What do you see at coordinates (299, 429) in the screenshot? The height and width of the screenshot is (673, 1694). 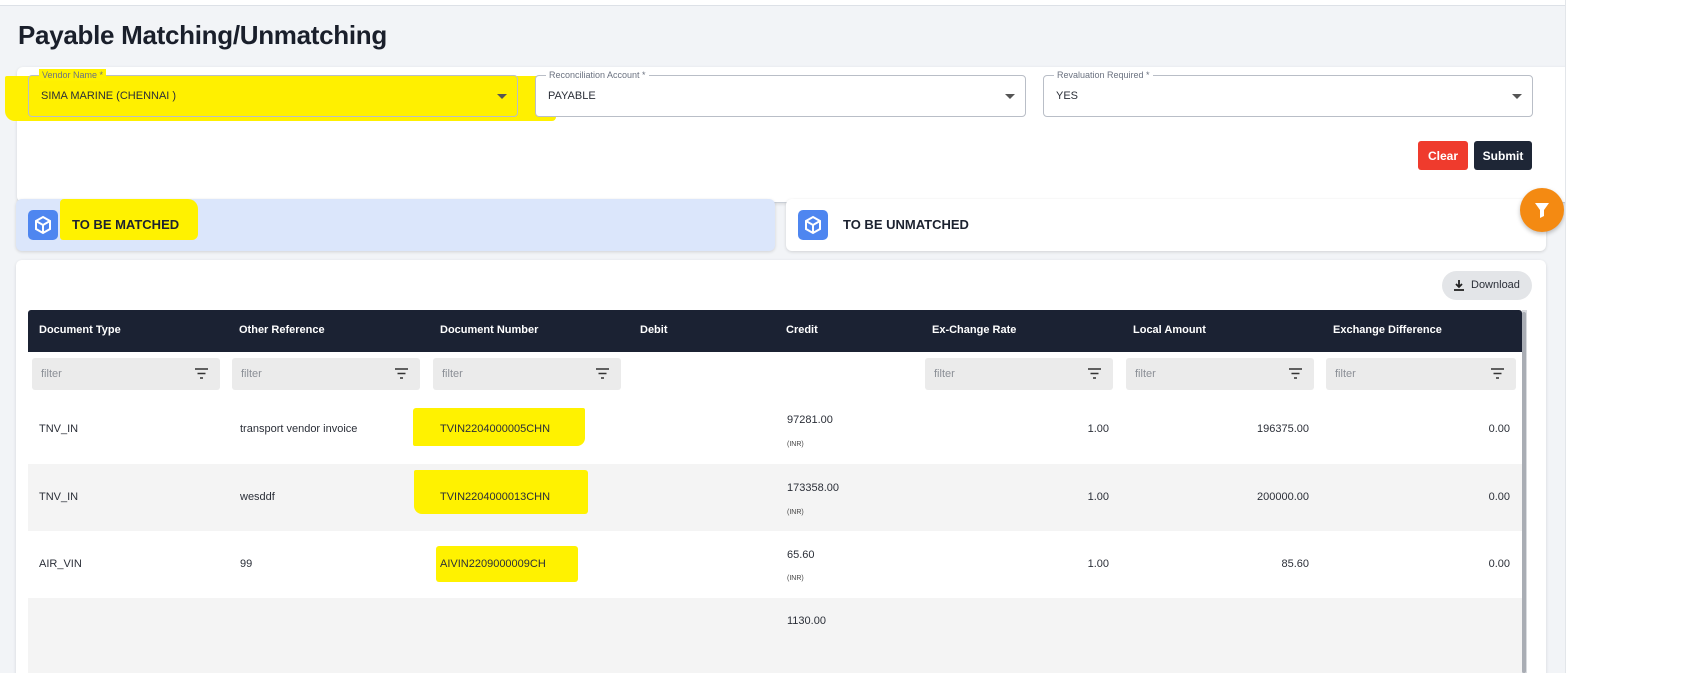 I see `cell-other-reference: transport vendor invoice` at bounding box center [299, 429].